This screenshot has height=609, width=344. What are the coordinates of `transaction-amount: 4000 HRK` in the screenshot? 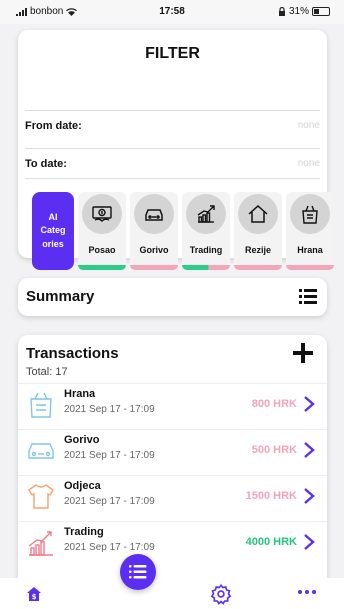 It's located at (271, 542).